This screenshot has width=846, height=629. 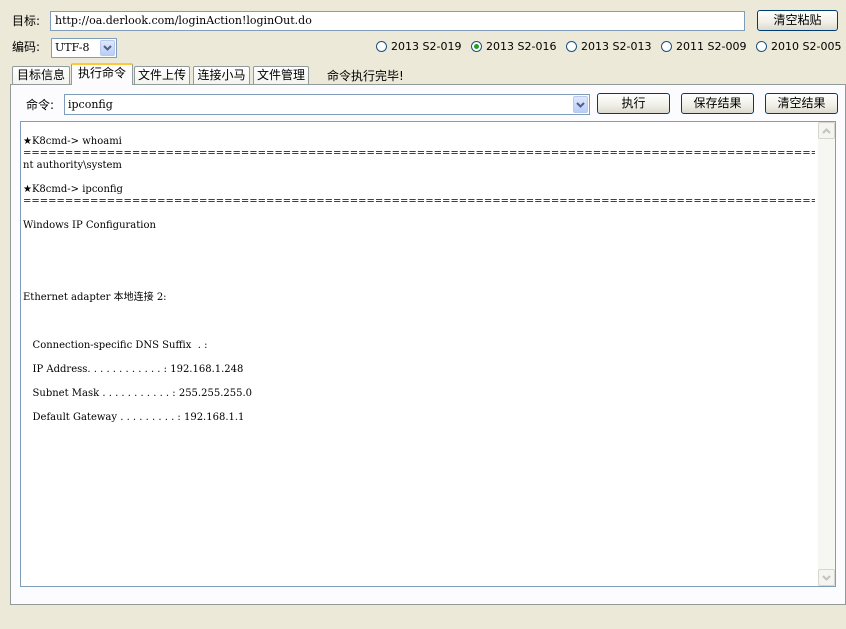 I want to click on exploit-label: 2013 S2-013, so click(x=616, y=46).